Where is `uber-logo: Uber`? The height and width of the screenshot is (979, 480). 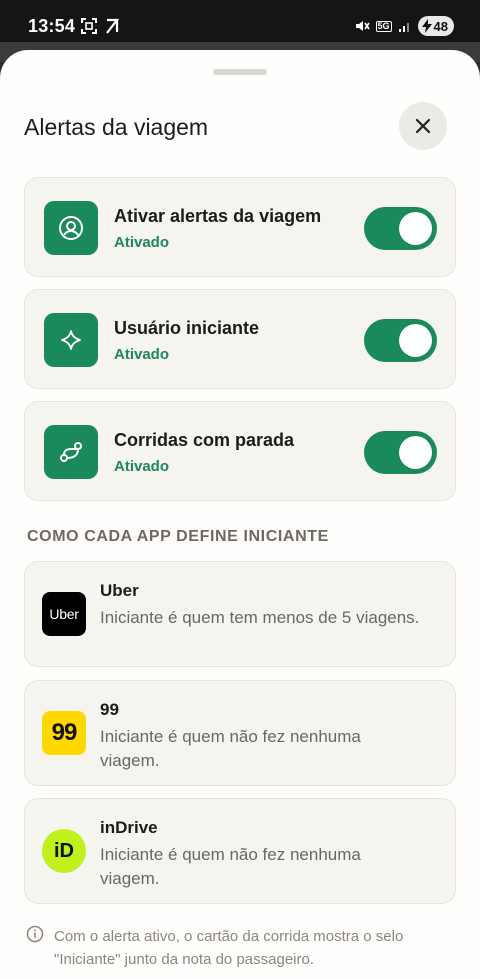 uber-logo: Uber is located at coordinates (64, 614).